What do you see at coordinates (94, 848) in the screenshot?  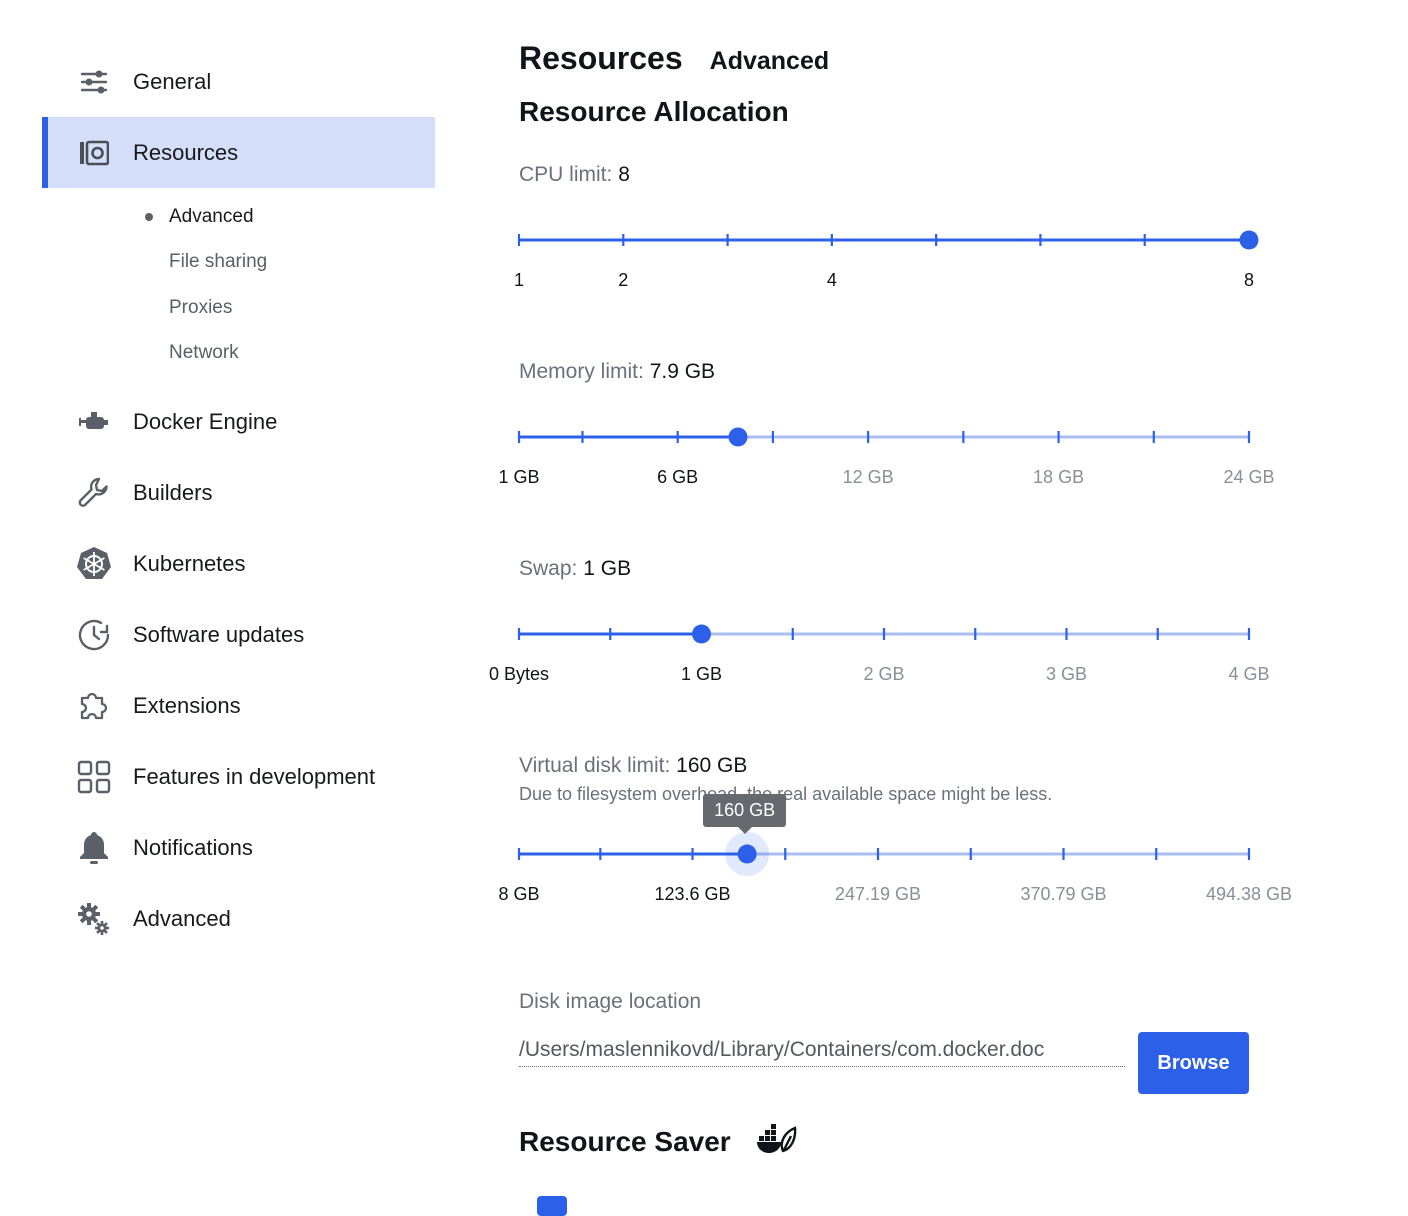 I see `bell-icon` at bounding box center [94, 848].